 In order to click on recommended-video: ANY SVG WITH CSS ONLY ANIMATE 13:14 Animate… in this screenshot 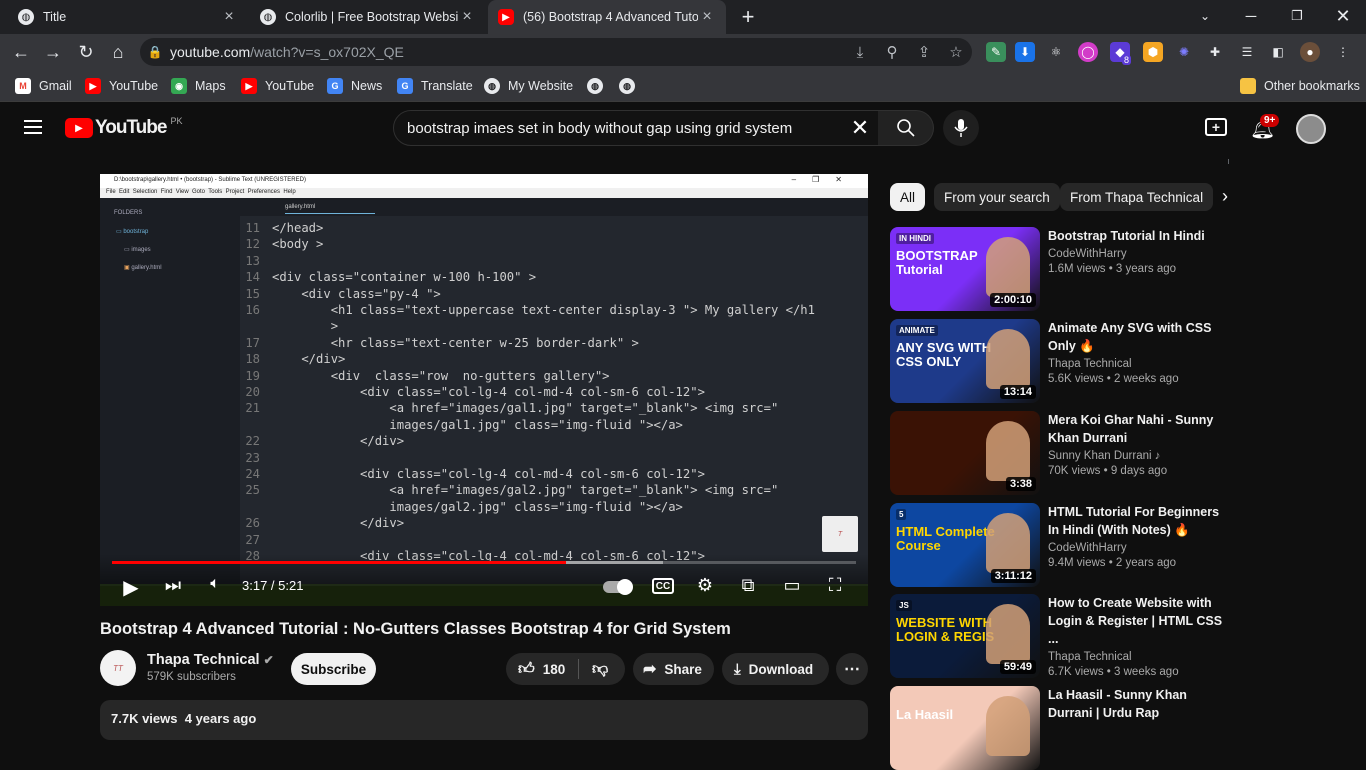, I will do `click(1060, 361)`.